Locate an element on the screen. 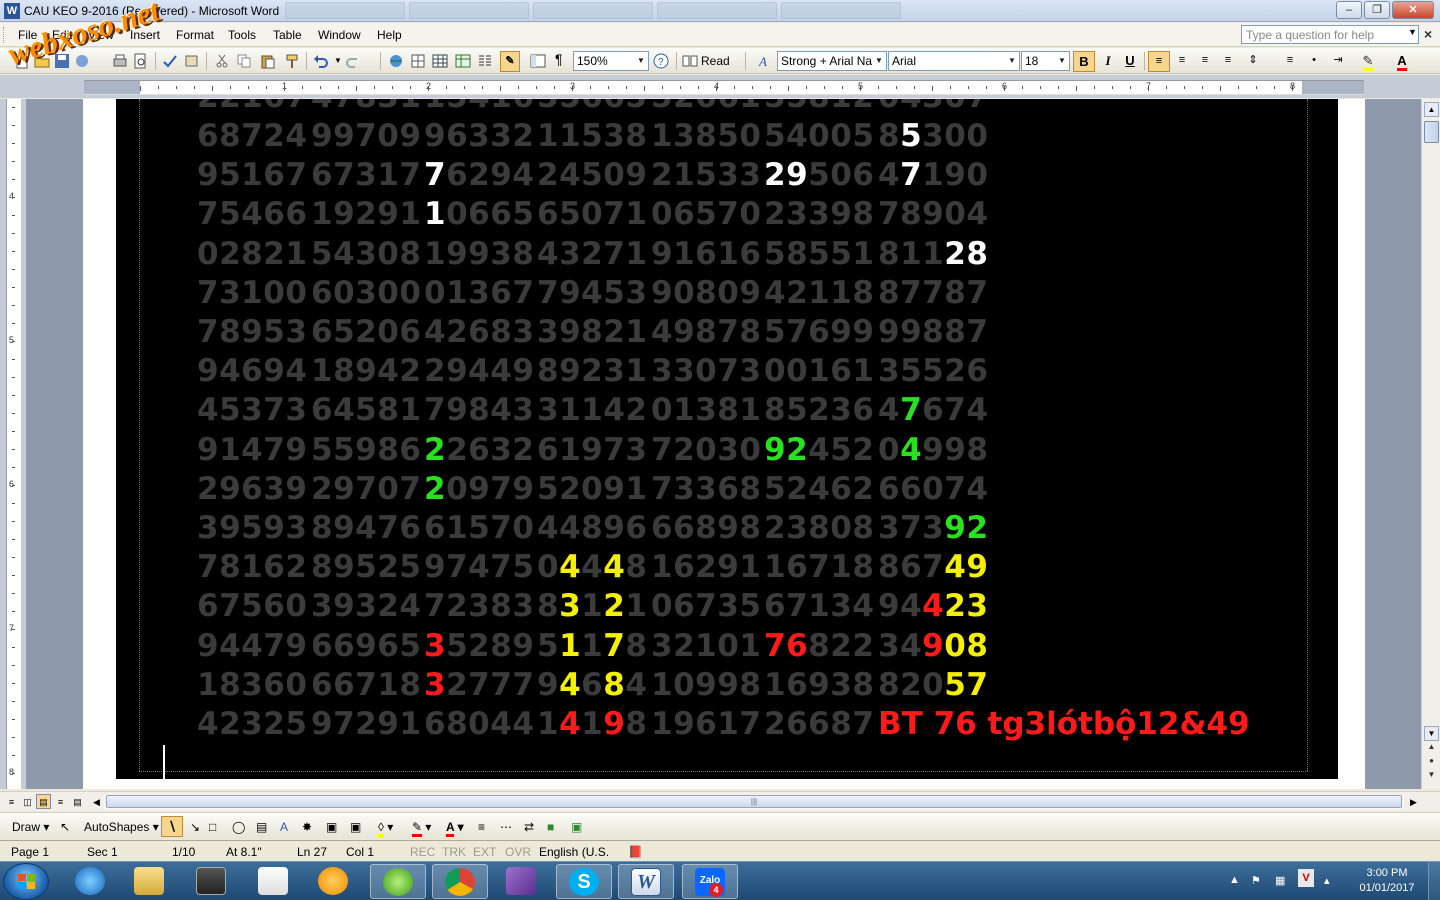  styles-formatting-icon: A is located at coordinates (766, 61).